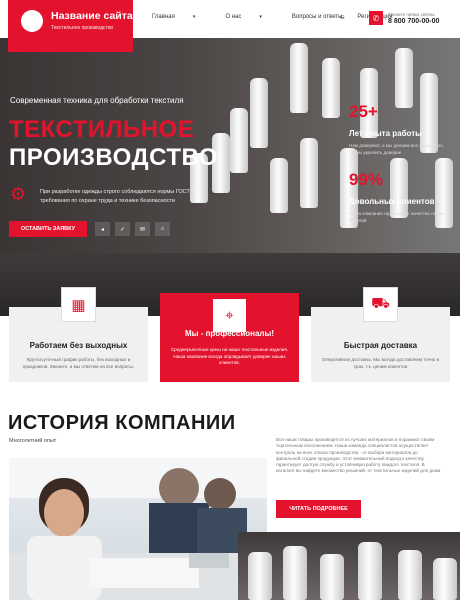 The image size is (460, 600). What do you see at coordinates (78, 345) in the screenshot?
I see `feature-title: Работаем без выходных` at bounding box center [78, 345].